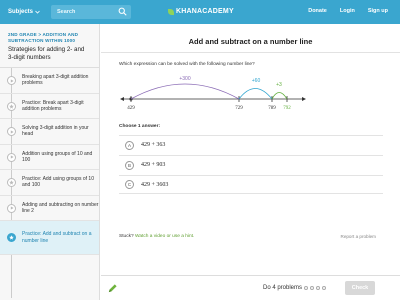 Image resolution: width=400 pixels, height=300 pixels. What do you see at coordinates (57, 156) in the screenshot?
I see `sidebar-item-label: Addition using groups of 10 and 100` at bounding box center [57, 156].